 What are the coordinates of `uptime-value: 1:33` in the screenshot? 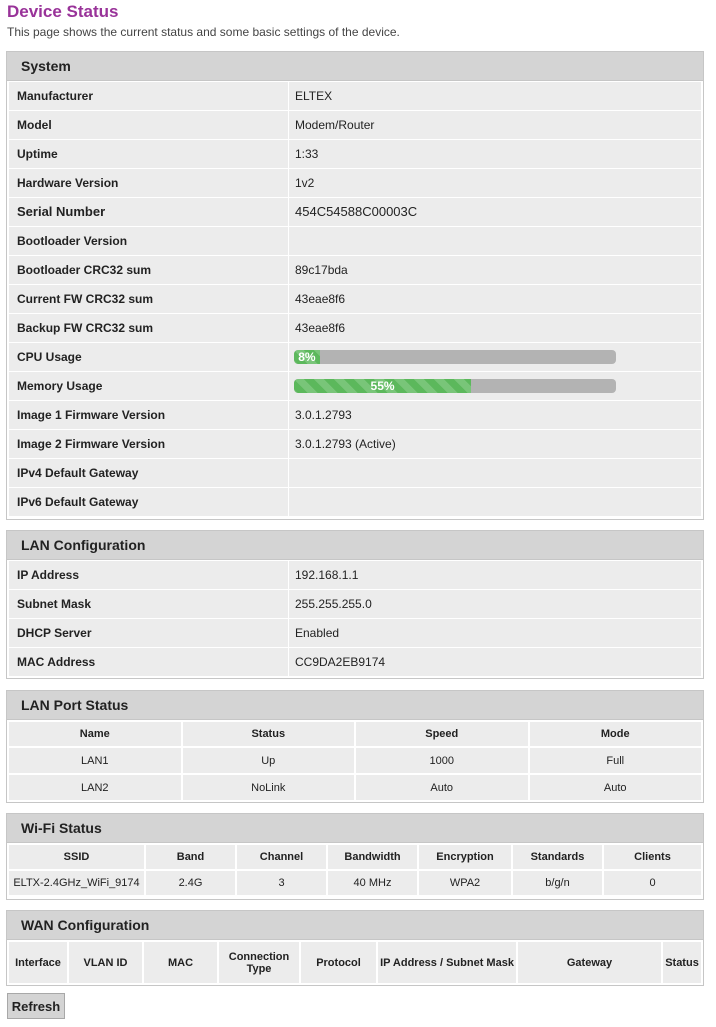 It's located at (495, 154).